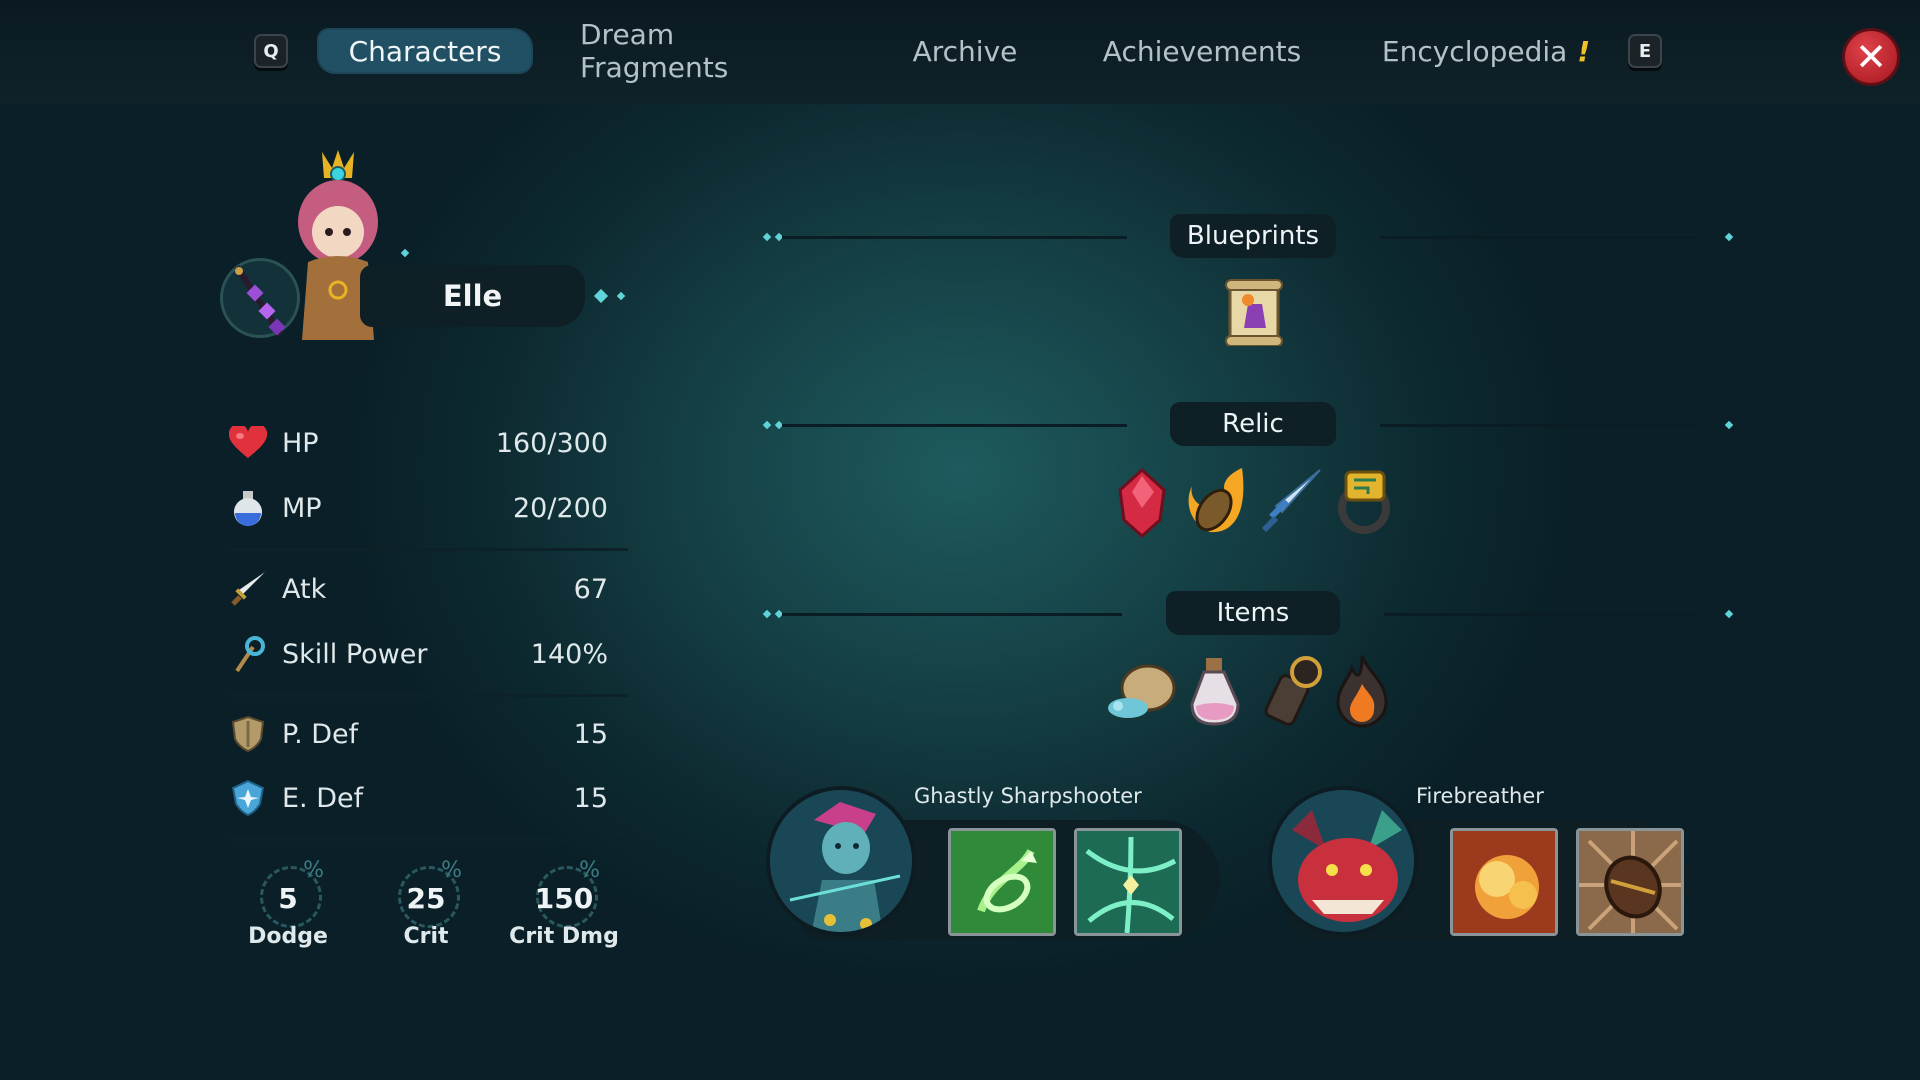 This screenshot has width=1920, height=1080. I want to click on gold-ring-icon, so click(1364, 502).